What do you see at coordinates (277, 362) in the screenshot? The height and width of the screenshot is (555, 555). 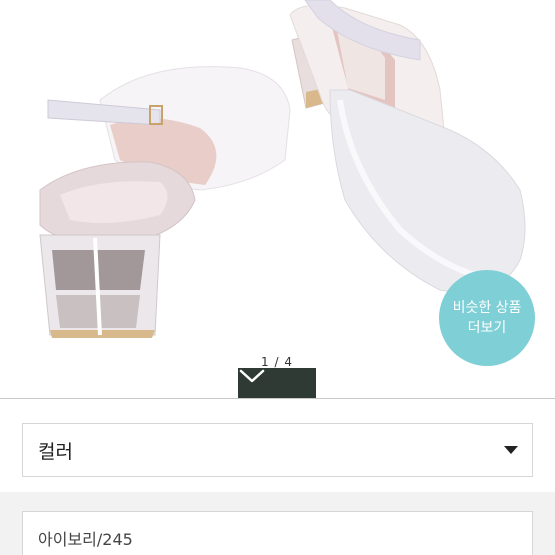 I see `image-page-indicator: 1 / 4` at bounding box center [277, 362].